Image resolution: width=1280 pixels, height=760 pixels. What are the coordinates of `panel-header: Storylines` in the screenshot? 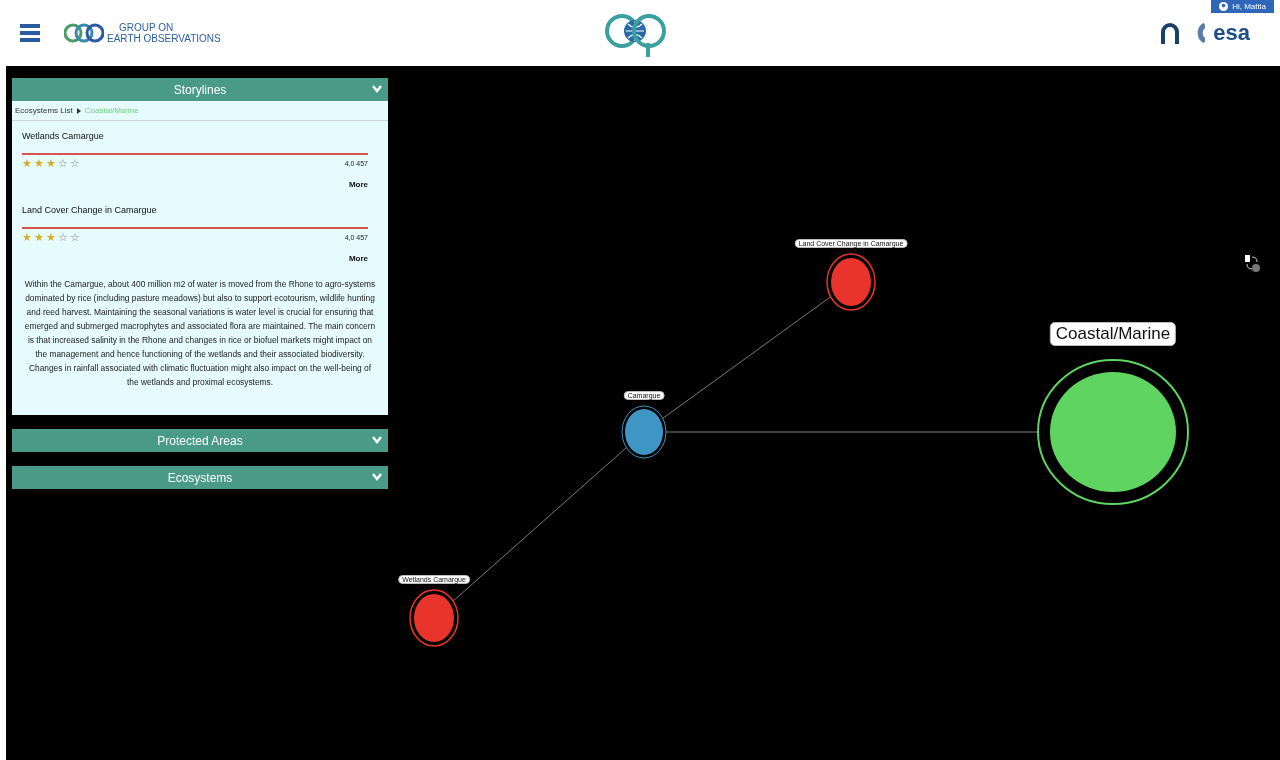 It's located at (200, 89).